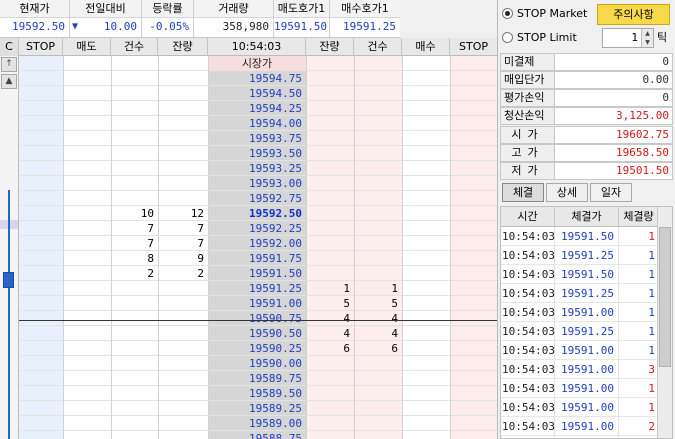 Image resolution: width=675 pixels, height=439 pixels. What do you see at coordinates (248, 318) in the screenshot?
I see `order-book-row: 19590.75 4 4` at bounding box center [248, 318].